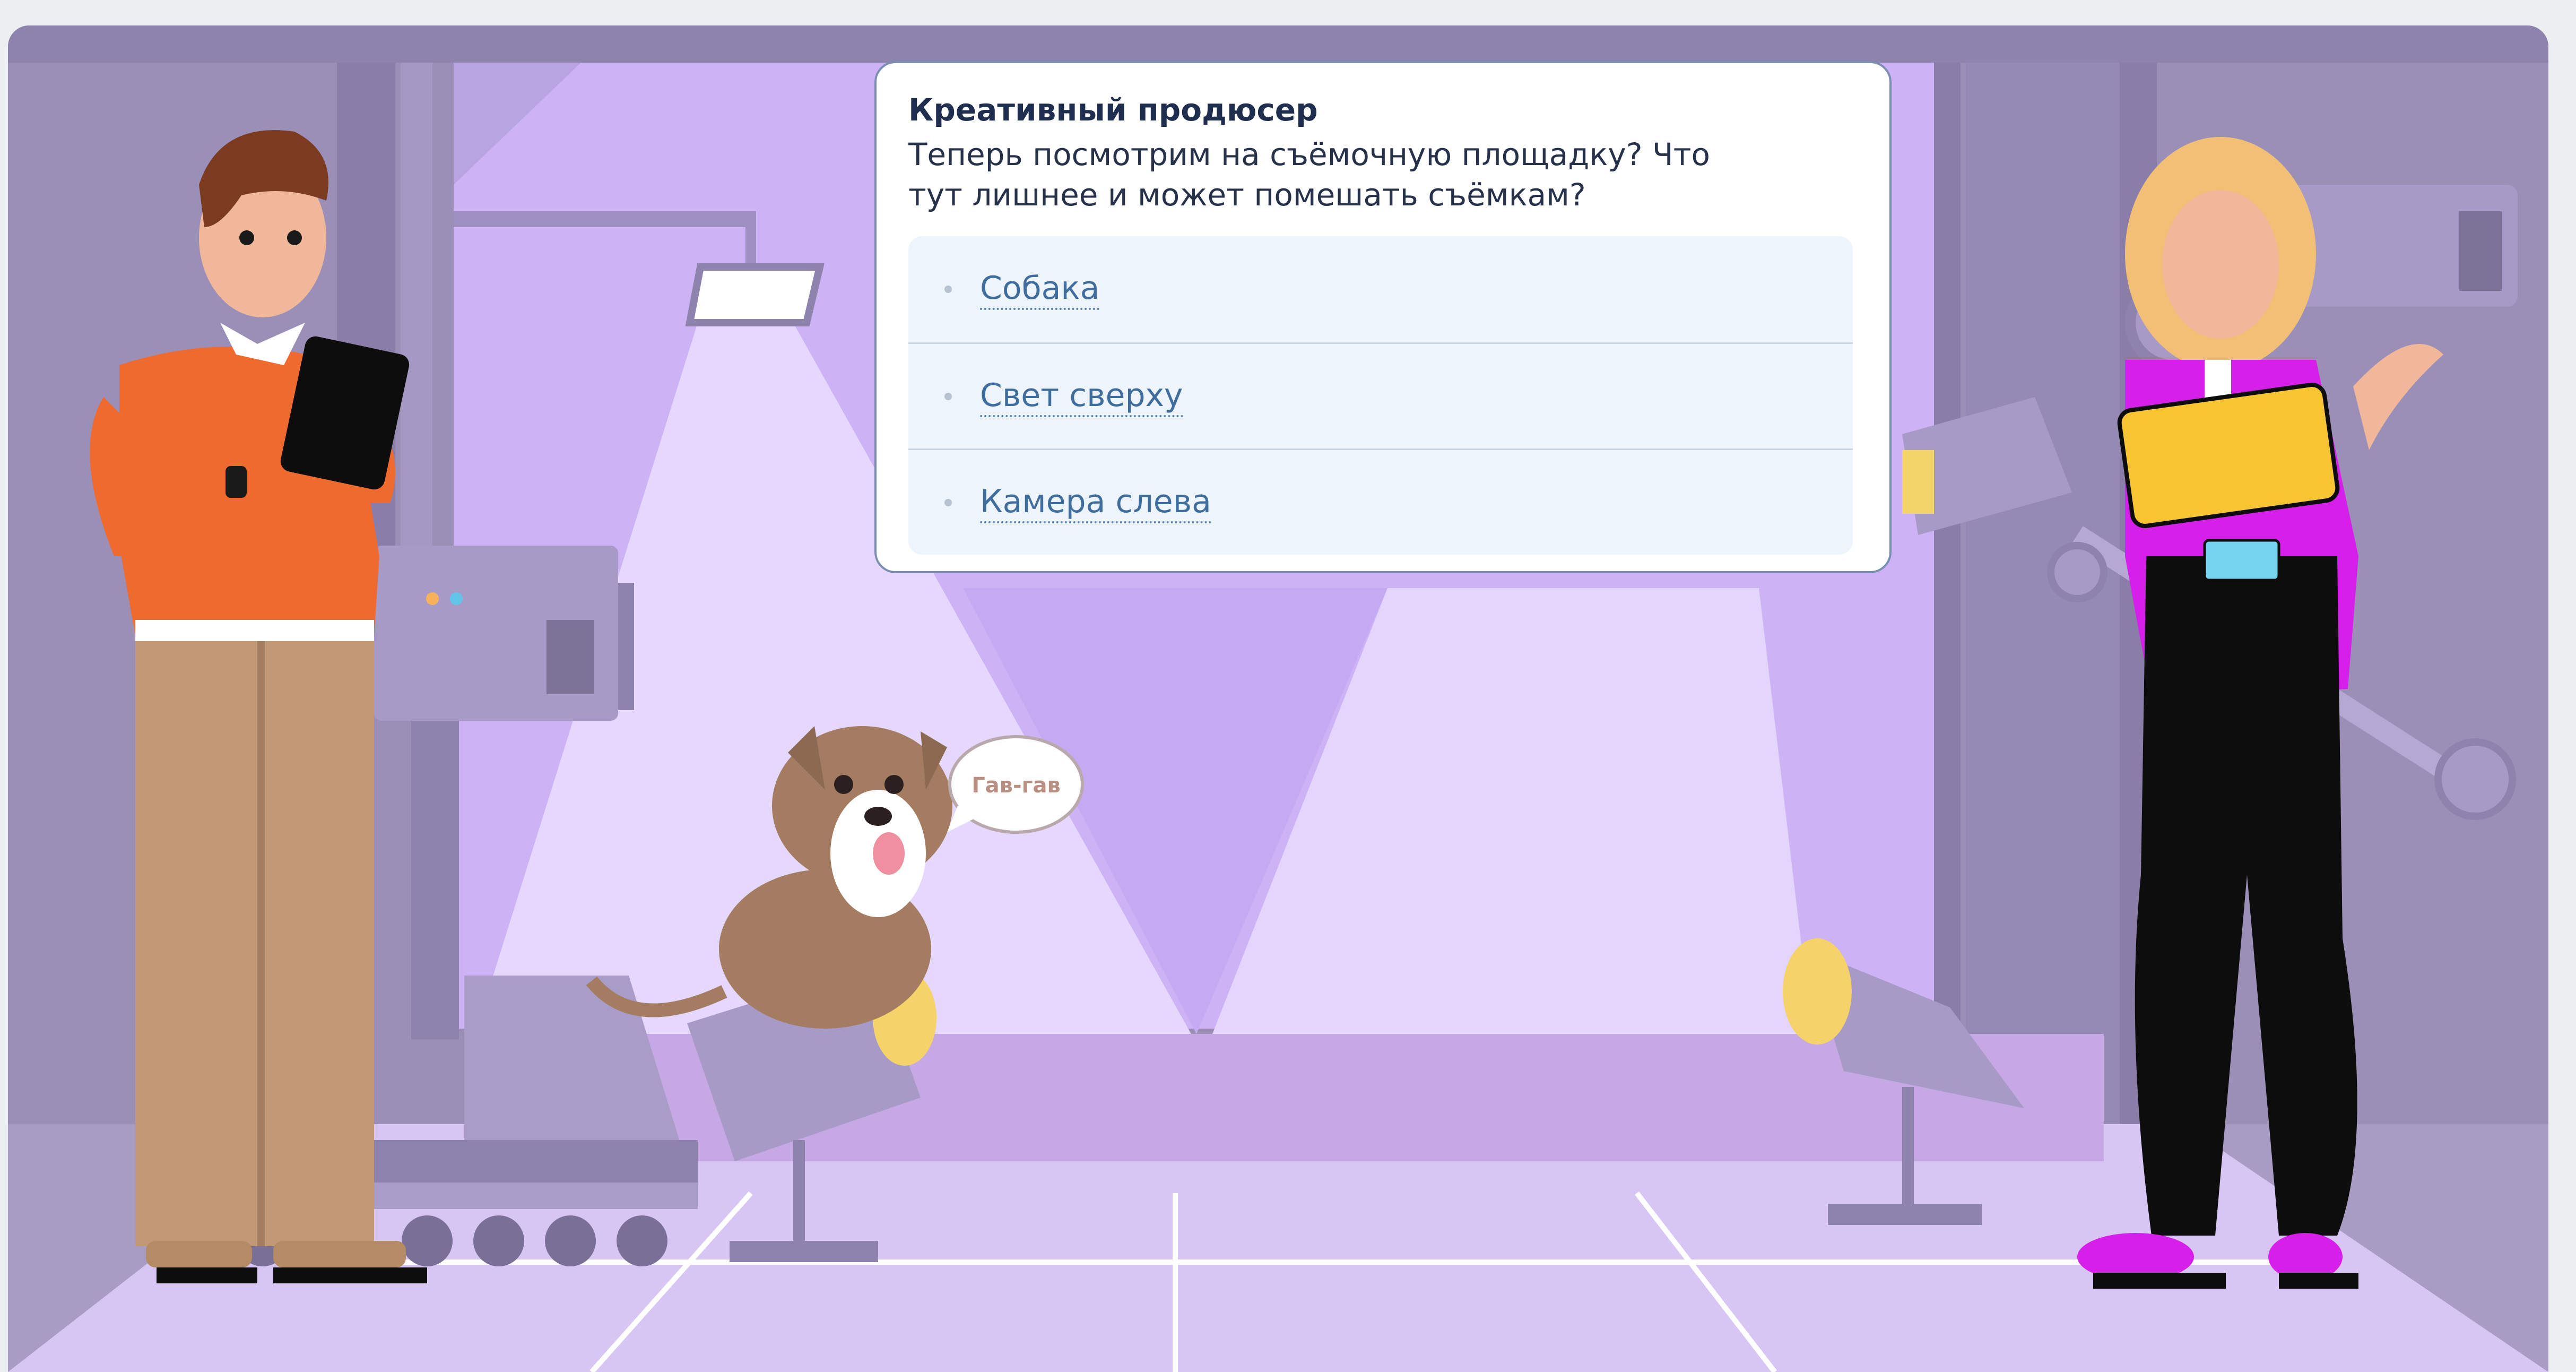  I want to click on speaker-name: Креативный продюсер, so click(1113, 110).